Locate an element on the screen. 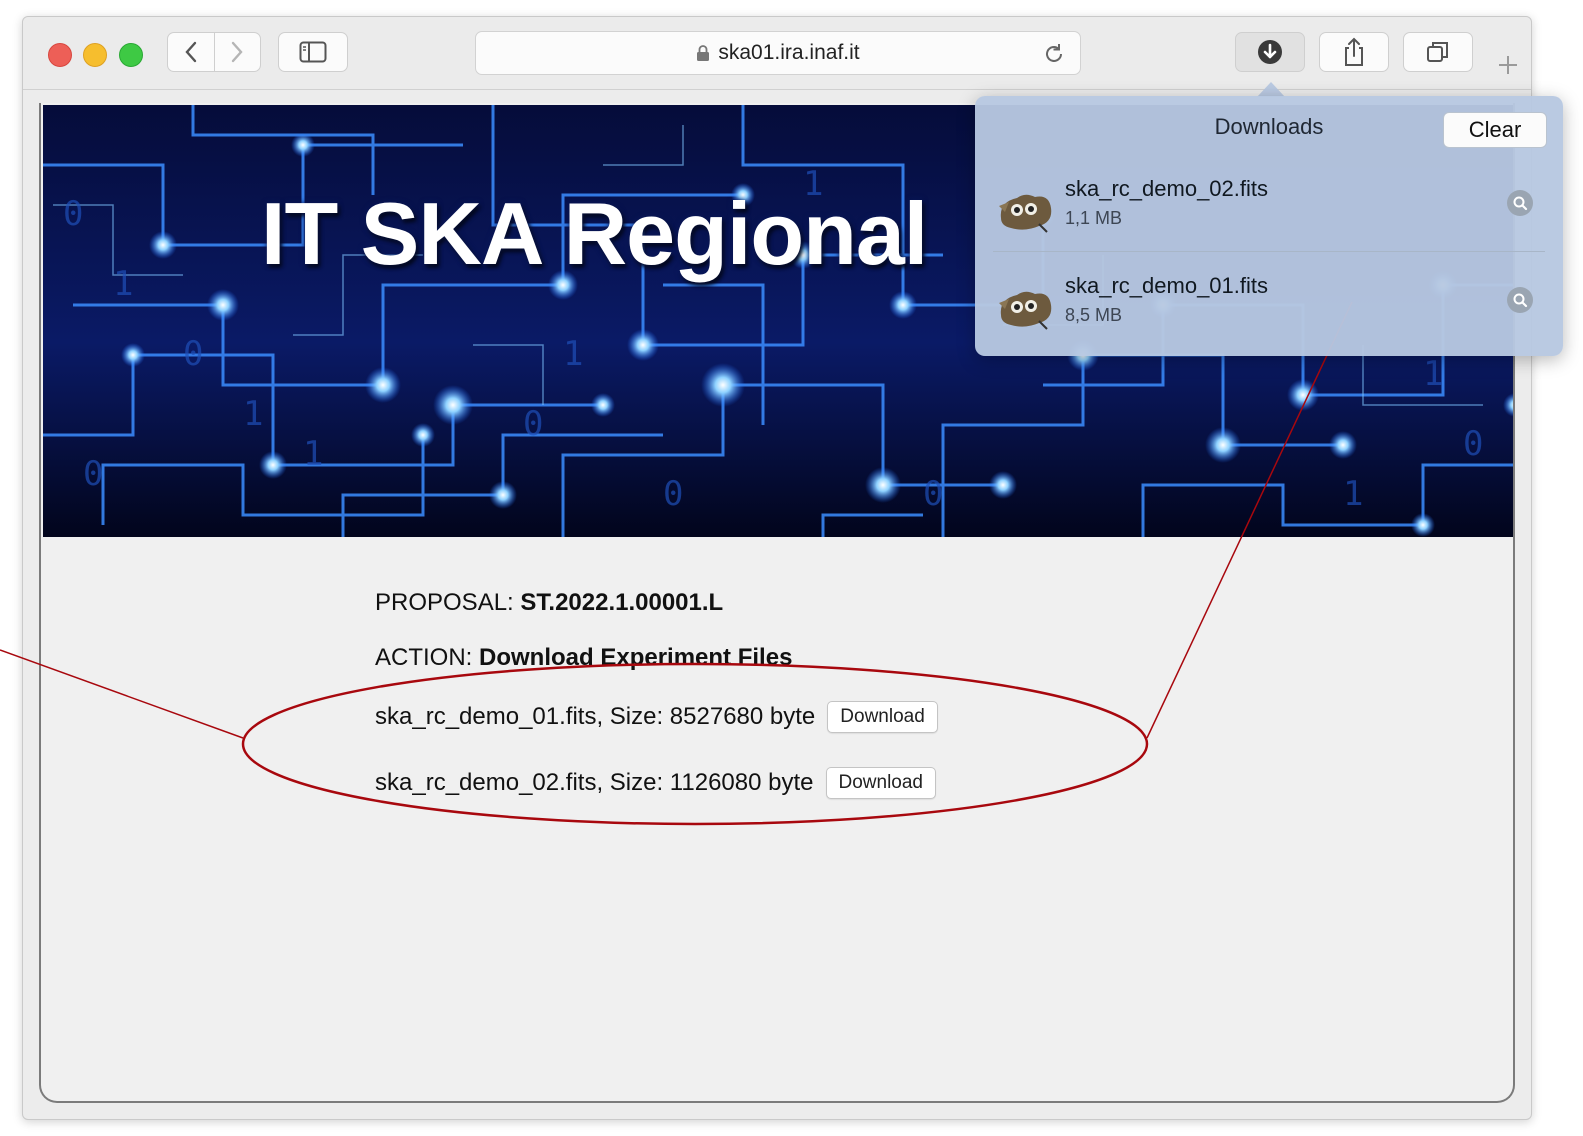 The width and height of the screenshot is (1583, 1136). share-icon is located at coordinates (1354, 51).